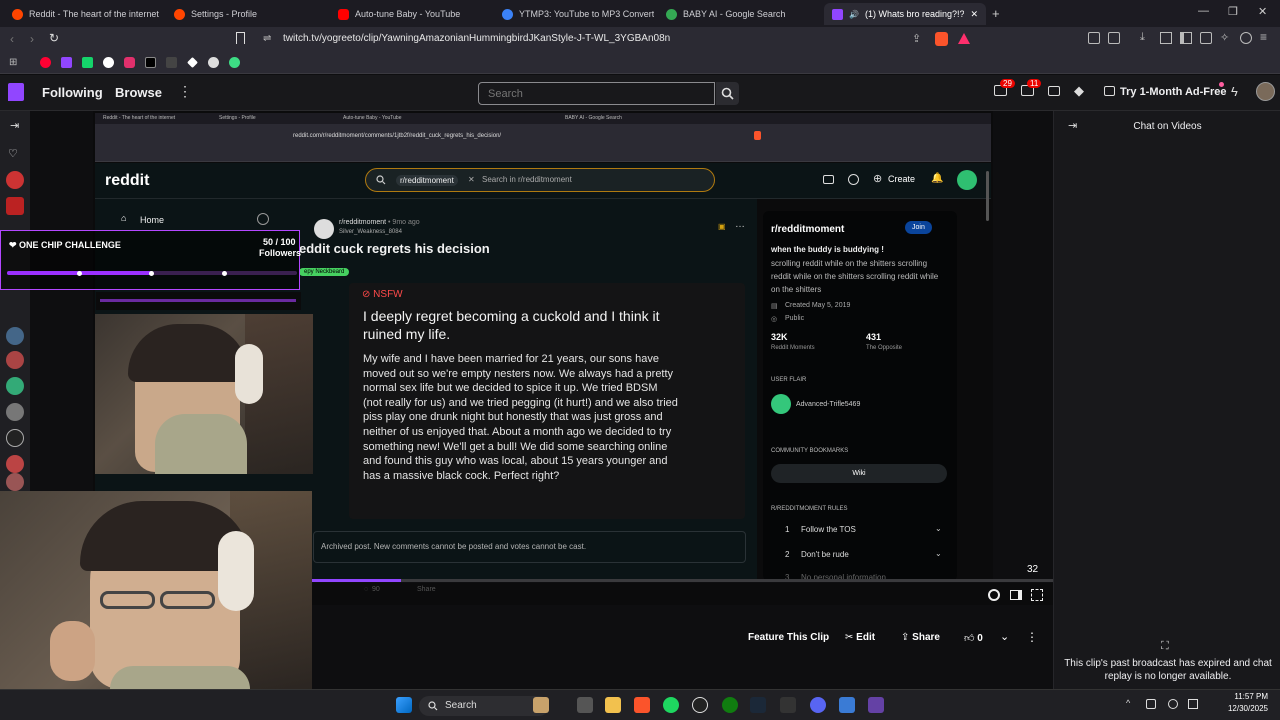  Describe the element at coordinates (1206, 38) in the screenshot. I see `screenshot-icon` at that location.